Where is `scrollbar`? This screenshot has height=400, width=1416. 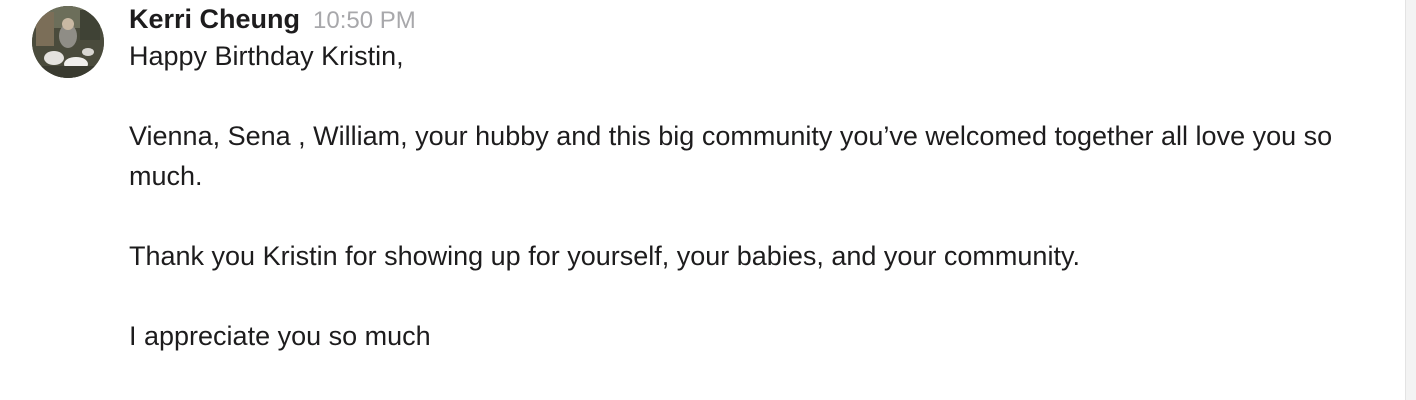
scrollbar is located at coordinates (1410, 200).